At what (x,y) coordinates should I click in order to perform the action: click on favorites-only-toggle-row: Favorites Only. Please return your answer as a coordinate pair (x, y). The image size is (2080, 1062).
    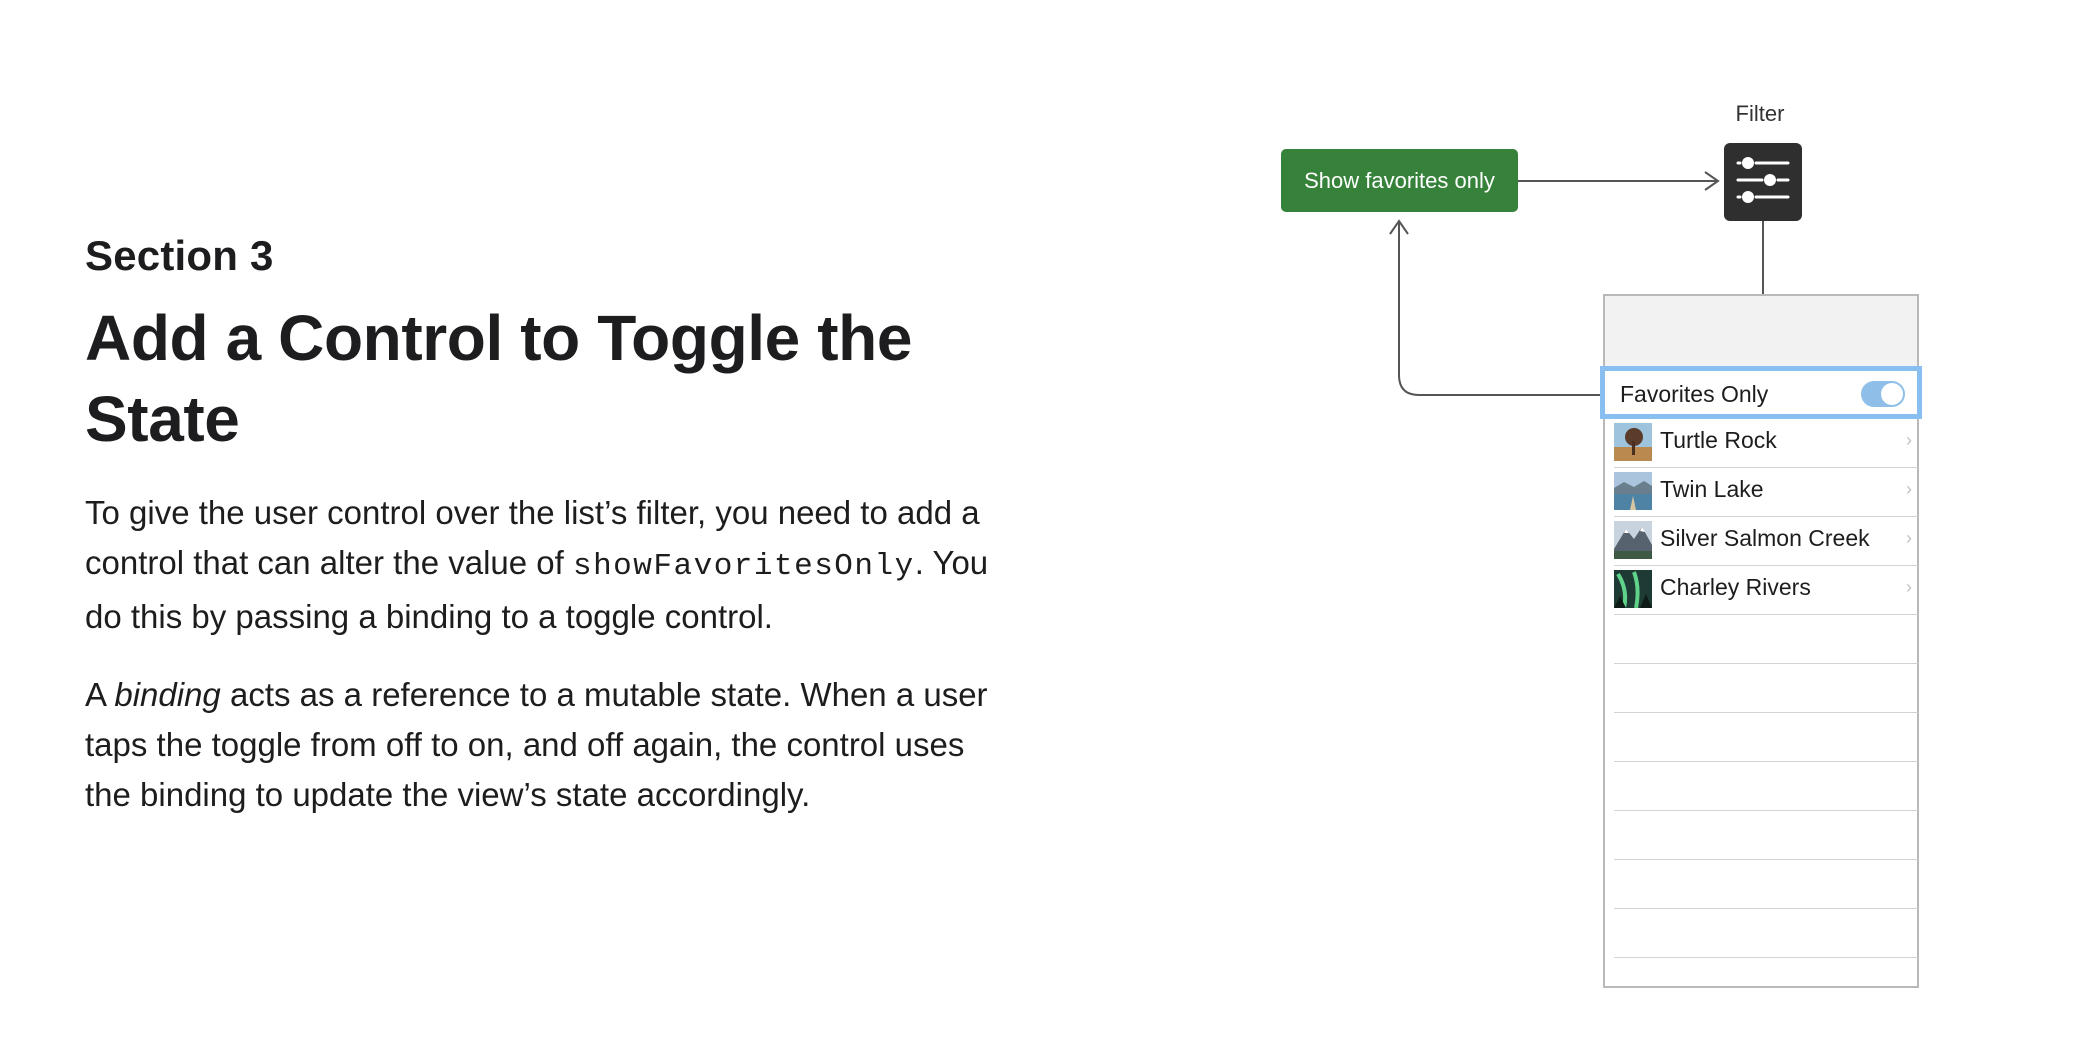
    Looking at the image, I should click on (1761, 392).